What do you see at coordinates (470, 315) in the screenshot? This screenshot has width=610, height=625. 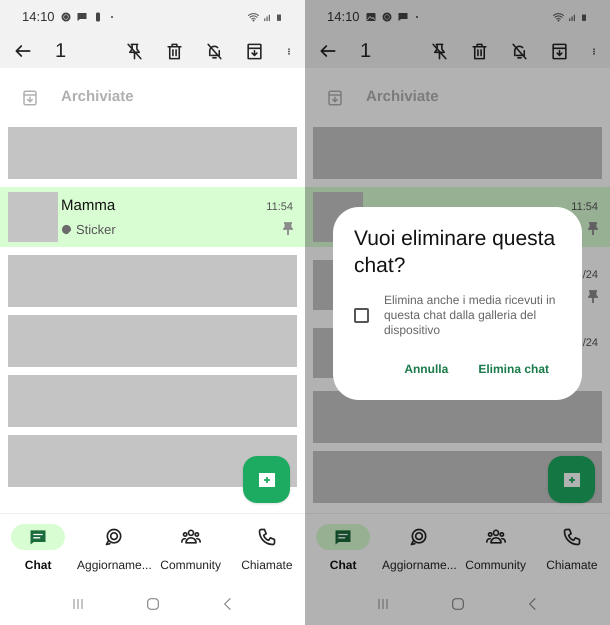 I see `checkbox-label: Elimina anche i media ricevuti in questa chat dalla galleria del dispositivo` at bounding box center [470, 315].